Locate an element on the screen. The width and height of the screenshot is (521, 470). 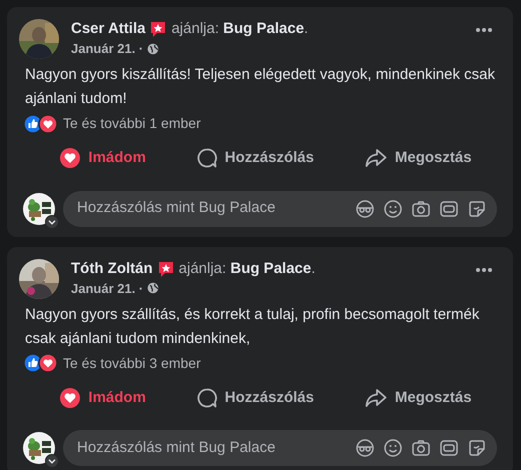
author-link: Tóth Zoltán is located at coordinates (112, 268).